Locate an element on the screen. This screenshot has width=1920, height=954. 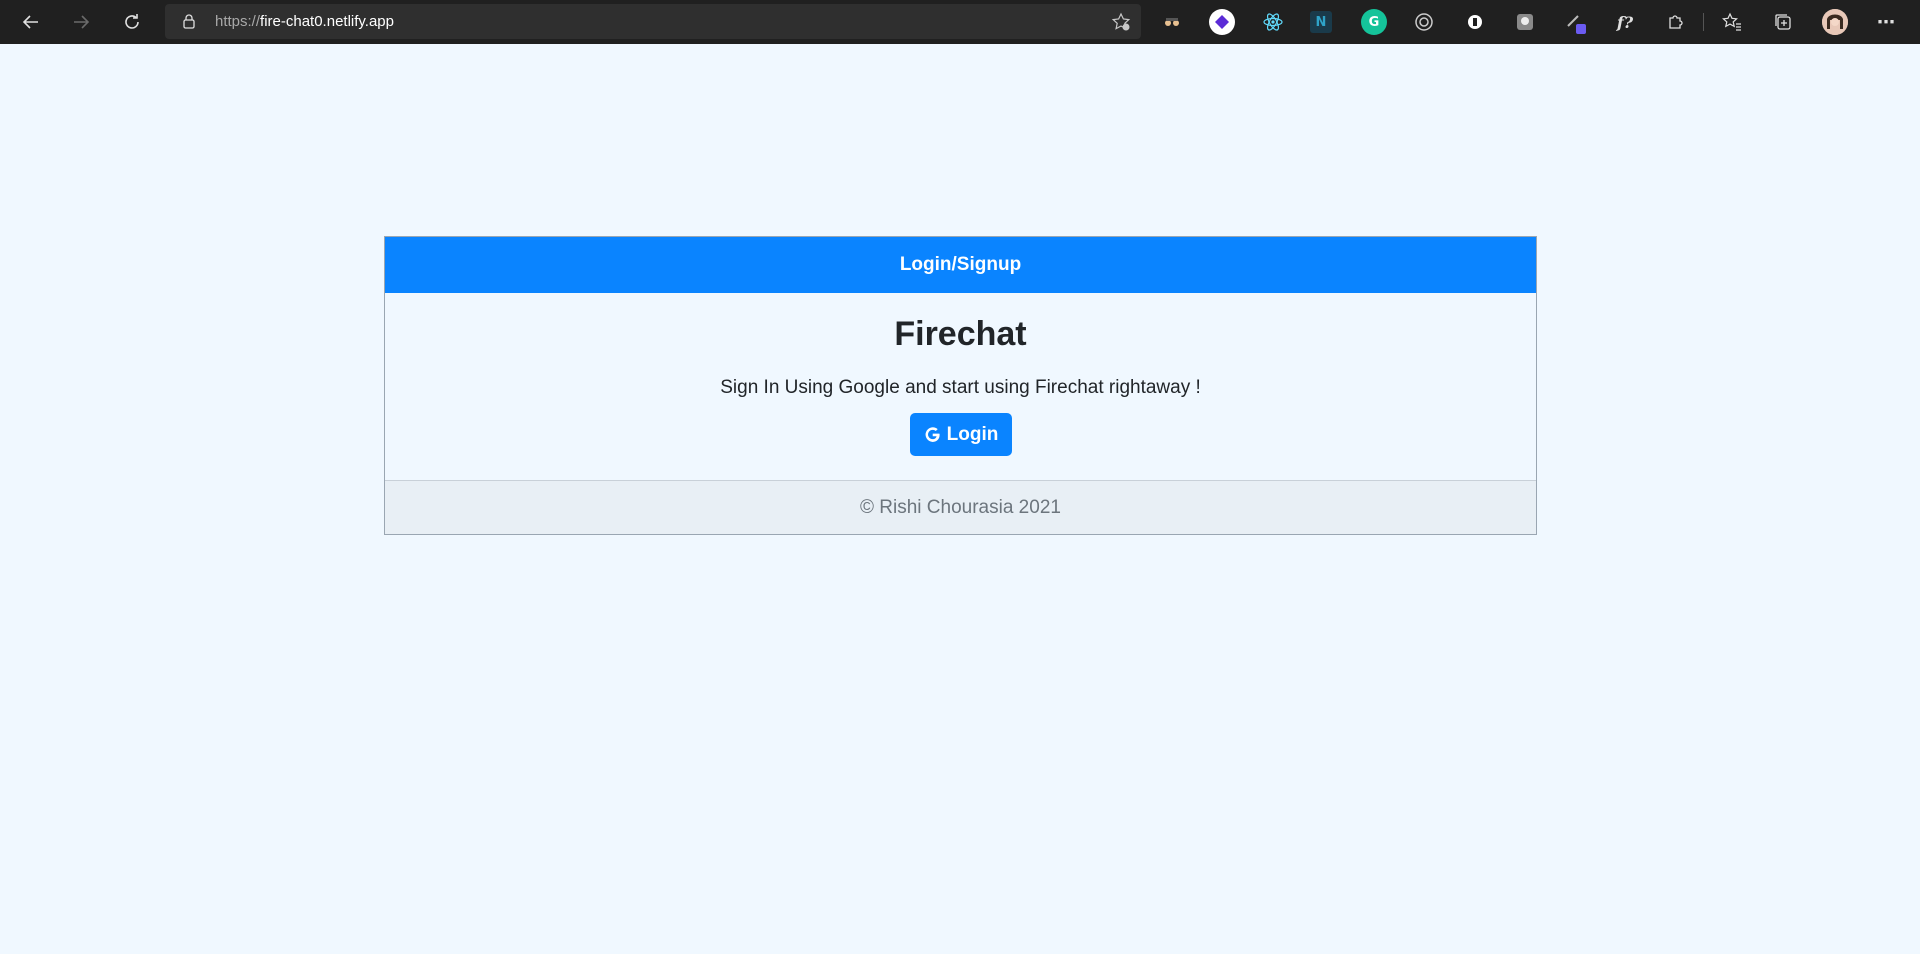
back-button is located at coordinates (31, 22).